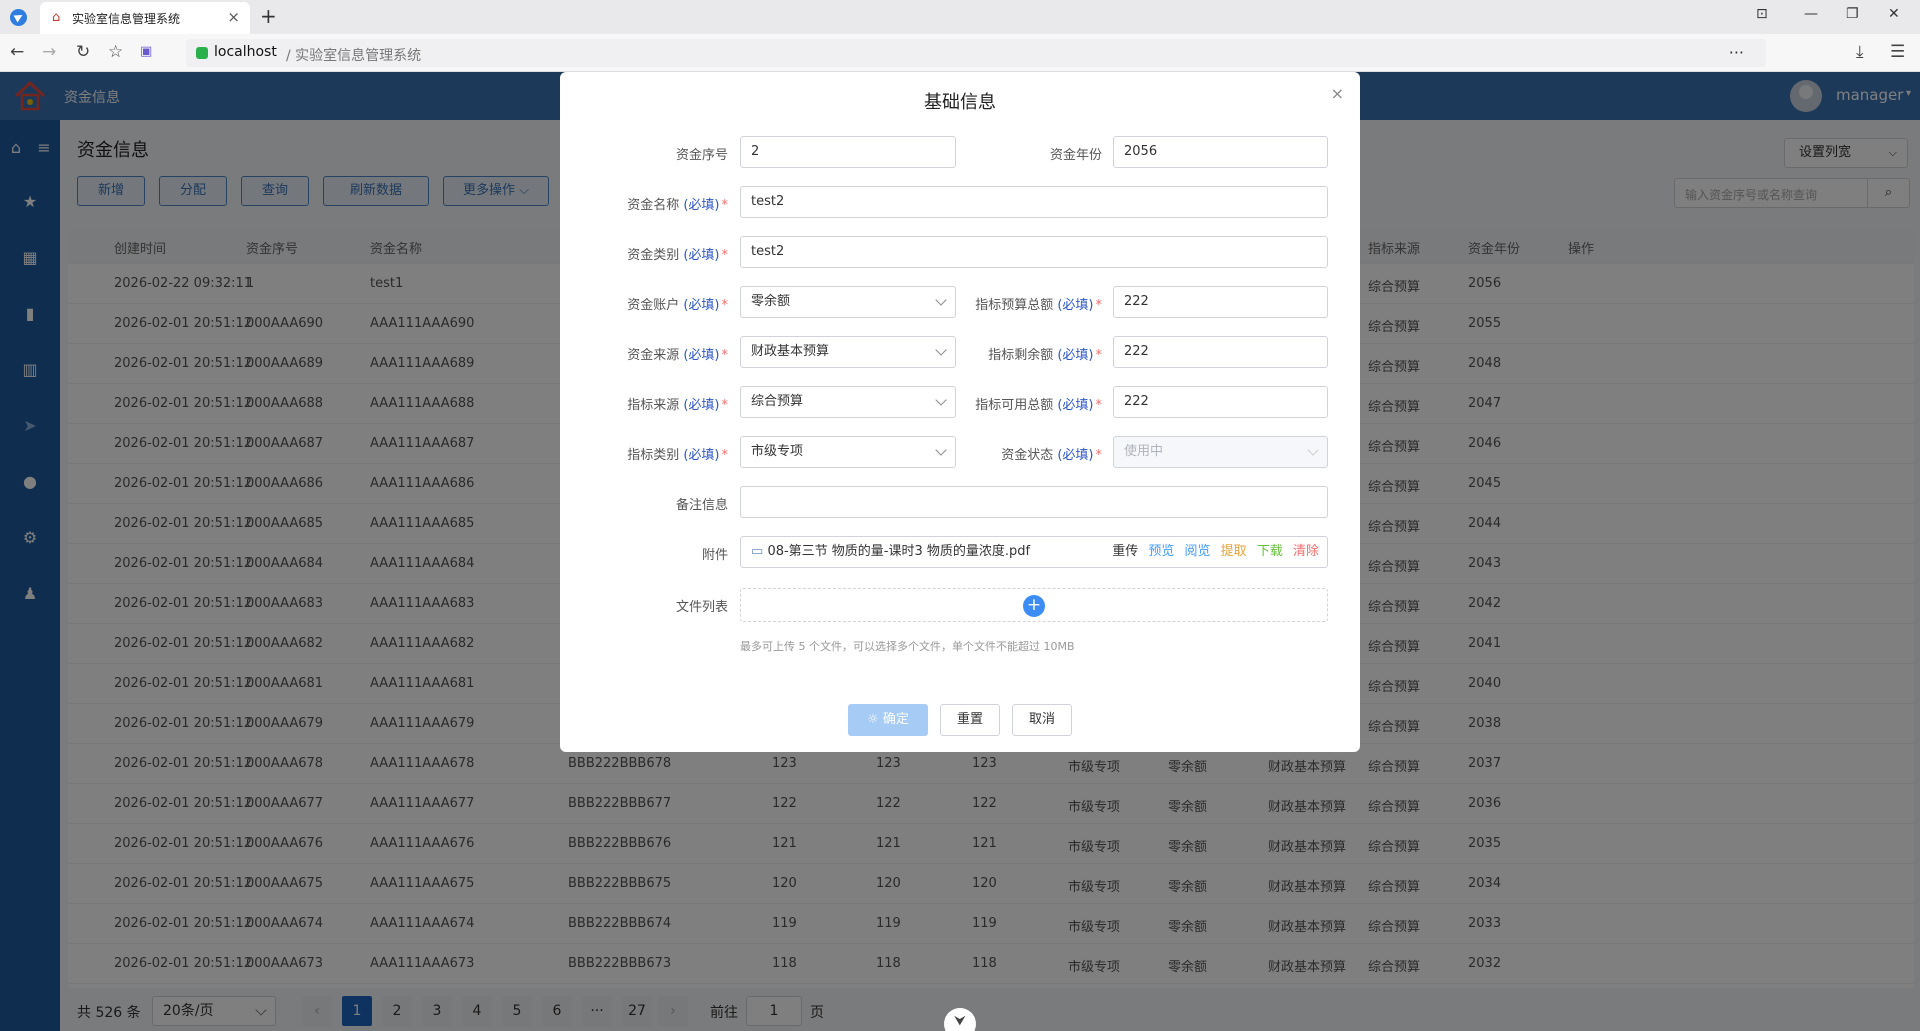  What do you see at coordinates (18, 17) in the screenshot?
I see `browser-logo-icon` at bounding box center [18, 17].